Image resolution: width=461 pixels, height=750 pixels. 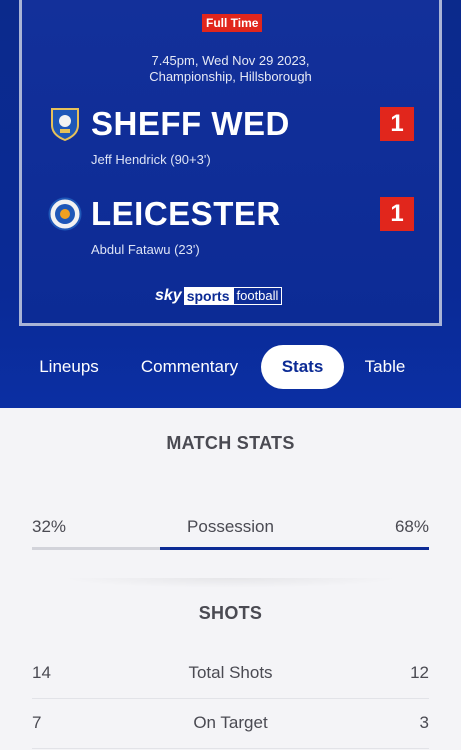 I want to click on total-shots-away: 12, so click(x=419, y=672).